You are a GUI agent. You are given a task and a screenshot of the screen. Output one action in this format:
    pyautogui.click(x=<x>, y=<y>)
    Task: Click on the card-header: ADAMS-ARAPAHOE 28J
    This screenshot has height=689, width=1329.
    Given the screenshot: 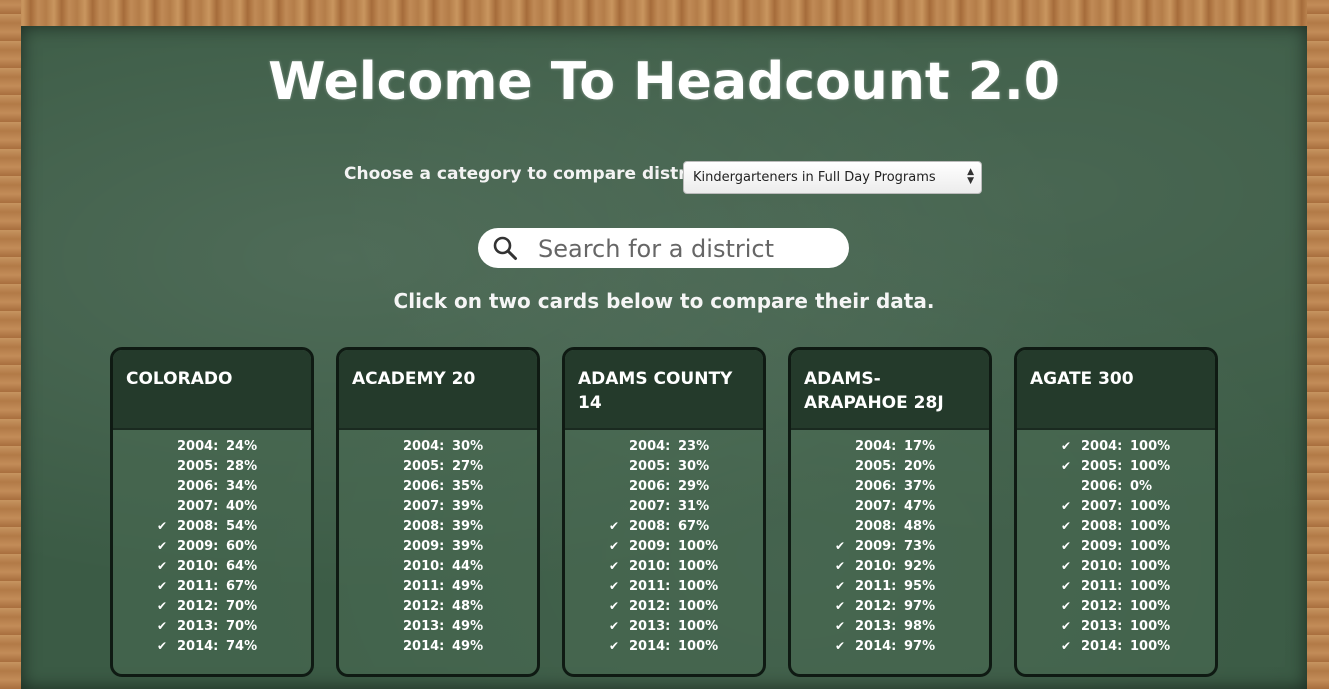 What is the action you would take?
    pyautogui.click(x=890, y=390)
    